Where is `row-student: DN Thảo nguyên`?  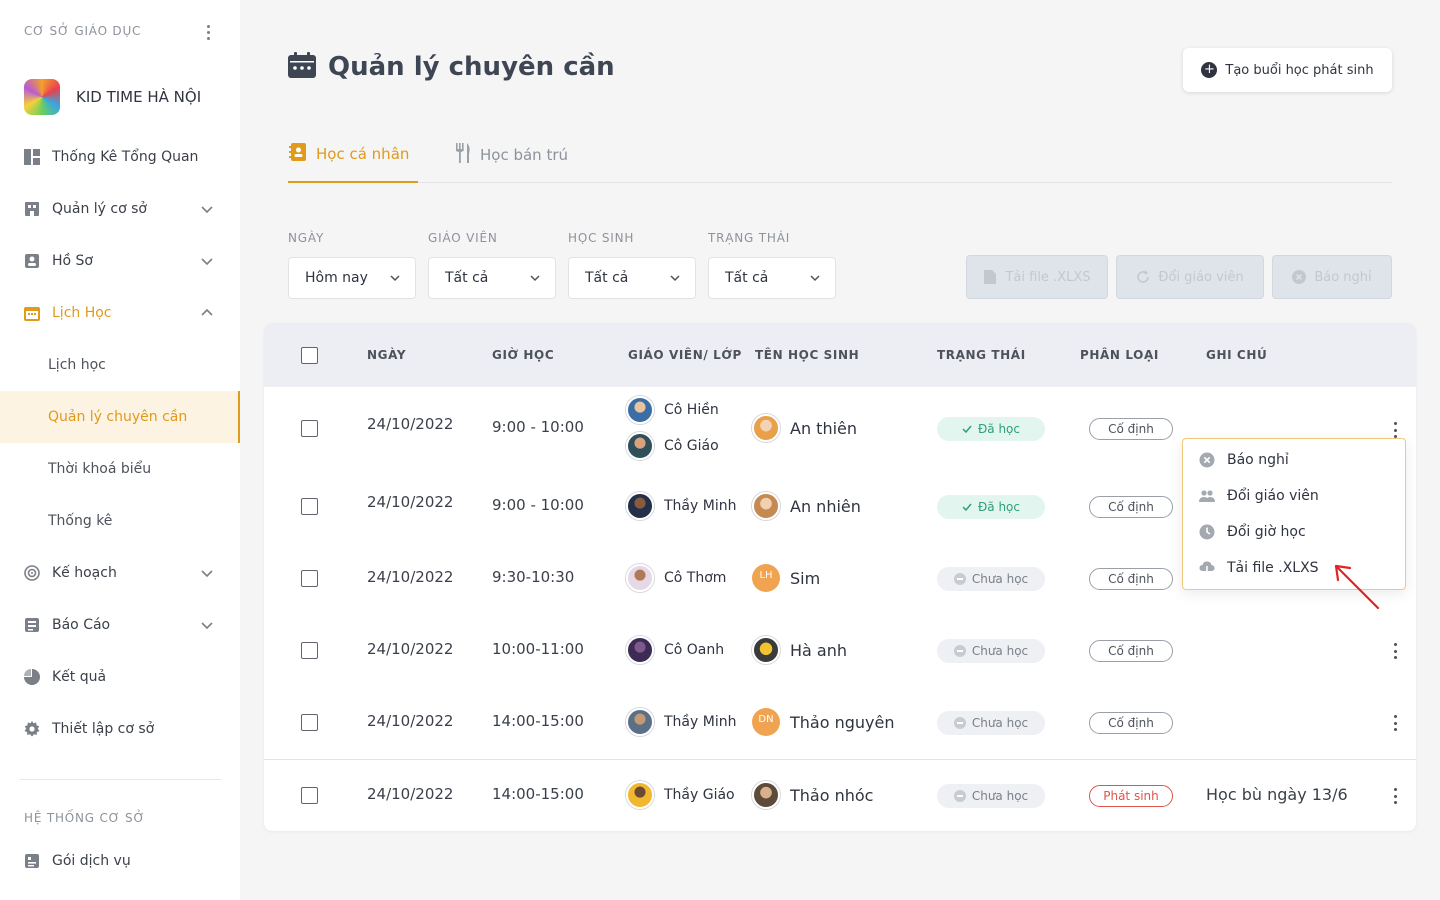 row-student: DN Thảo nguyên is located at coordinates (823, 722).